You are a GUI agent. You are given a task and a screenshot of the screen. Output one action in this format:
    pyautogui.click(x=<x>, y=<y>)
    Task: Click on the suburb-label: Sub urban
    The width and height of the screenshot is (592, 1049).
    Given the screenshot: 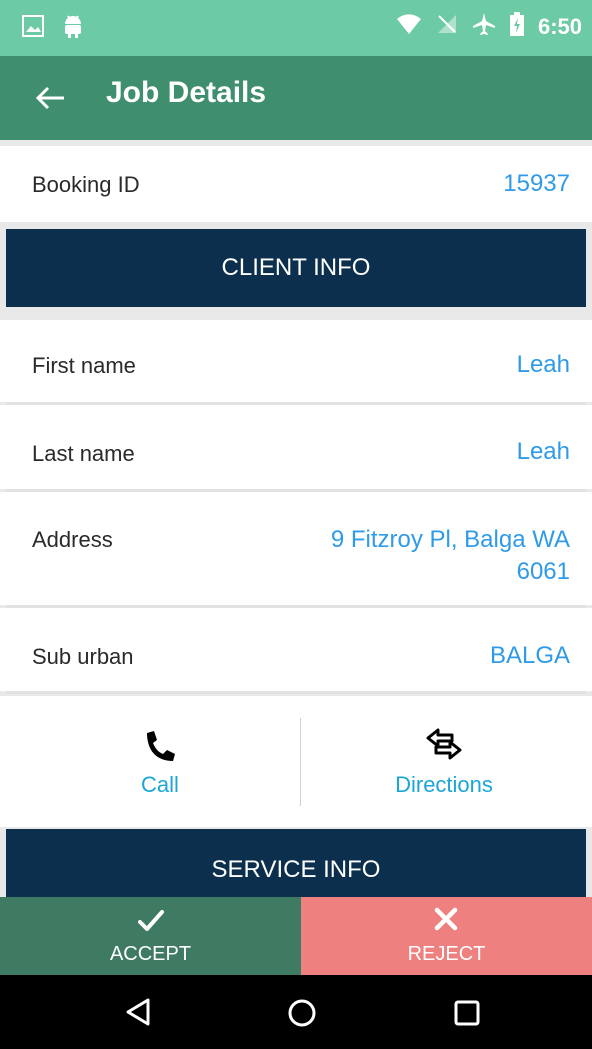 What is the action you would take?
    pyautogui.click(x=83, y=656)
    